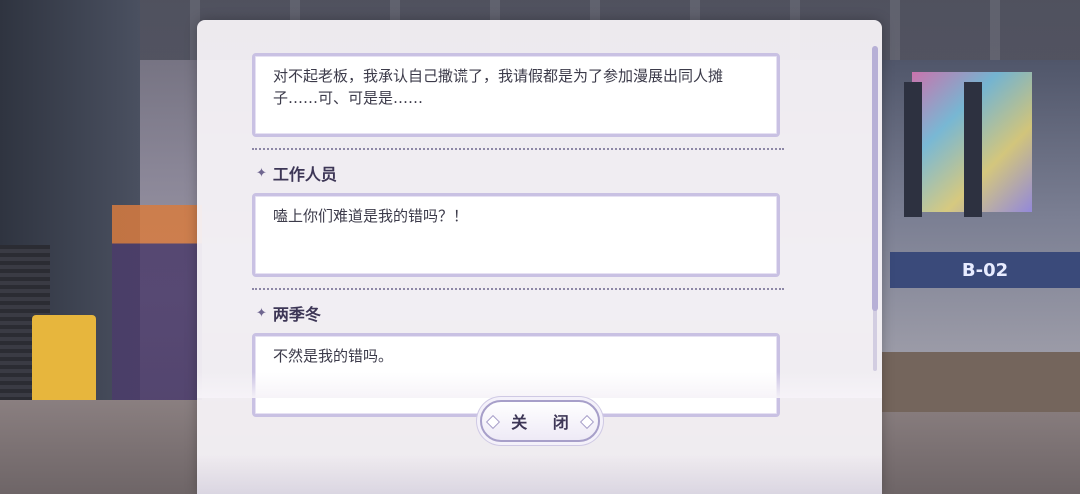 The image size is (1080, 494). What do you see at coordinates (981, 382) in the screenshot?
I see `background-counter` at bounding box center [981, 382].